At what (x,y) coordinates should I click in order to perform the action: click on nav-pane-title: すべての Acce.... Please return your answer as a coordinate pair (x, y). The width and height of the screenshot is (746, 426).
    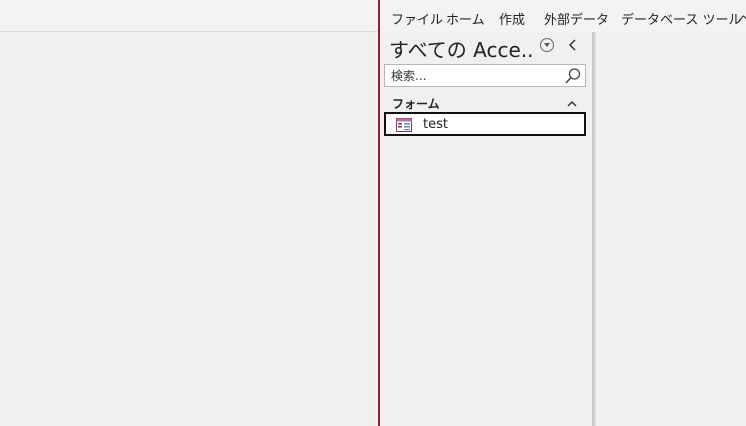
    Looking at the image, I should click on (461, 48).